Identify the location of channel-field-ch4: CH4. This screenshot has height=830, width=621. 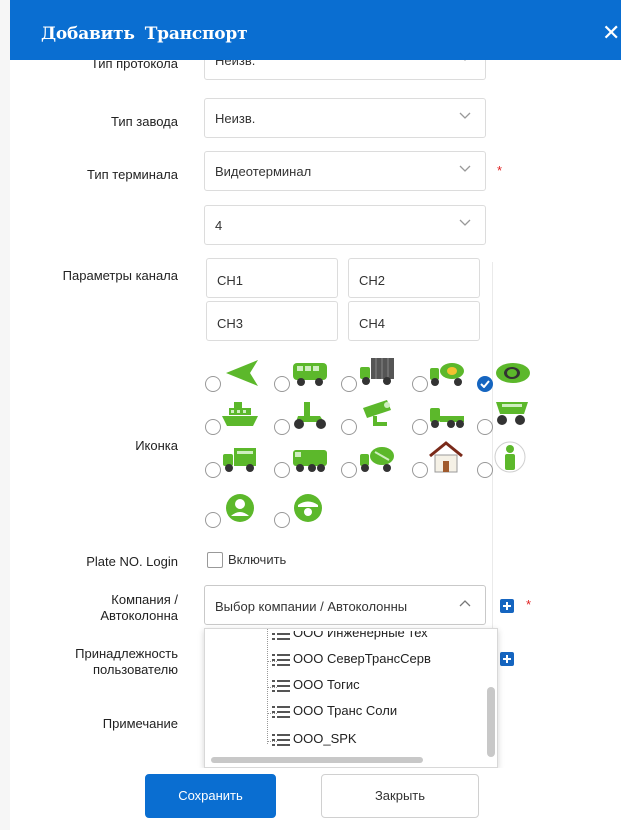
(414, 321).